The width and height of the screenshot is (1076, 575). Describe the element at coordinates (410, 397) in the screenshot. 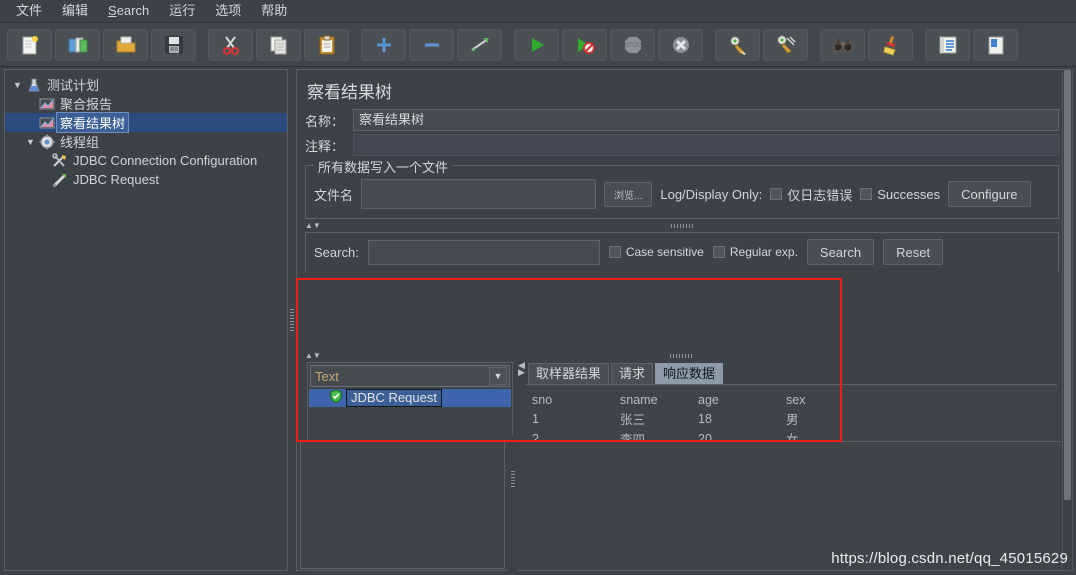

I see `result-tree-item: JDBC Request` at that location.